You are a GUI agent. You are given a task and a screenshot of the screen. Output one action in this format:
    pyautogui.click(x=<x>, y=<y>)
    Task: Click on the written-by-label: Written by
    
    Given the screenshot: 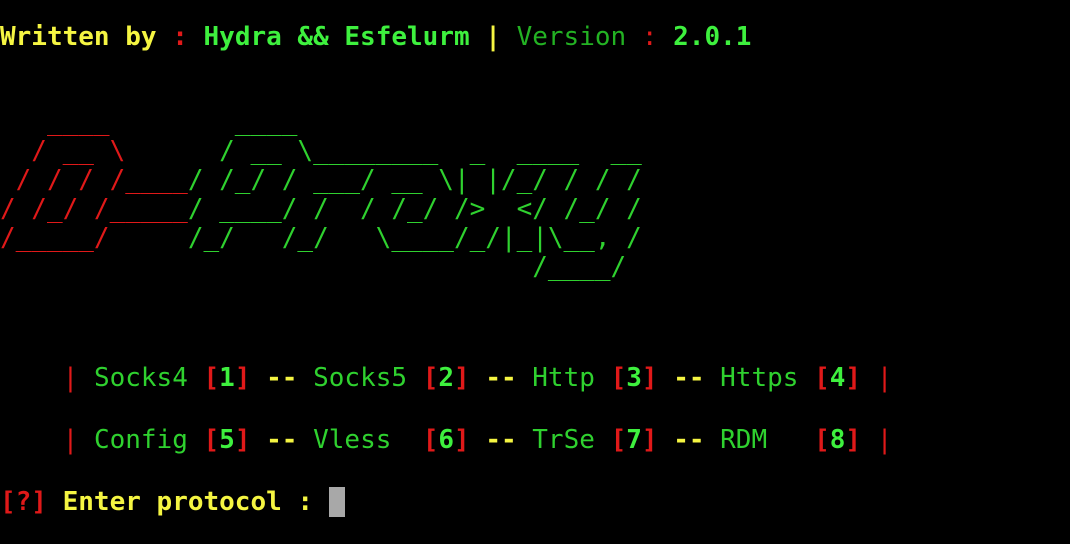 What is the action you would take?
    pyautogui.click(x=78, y=37)
    